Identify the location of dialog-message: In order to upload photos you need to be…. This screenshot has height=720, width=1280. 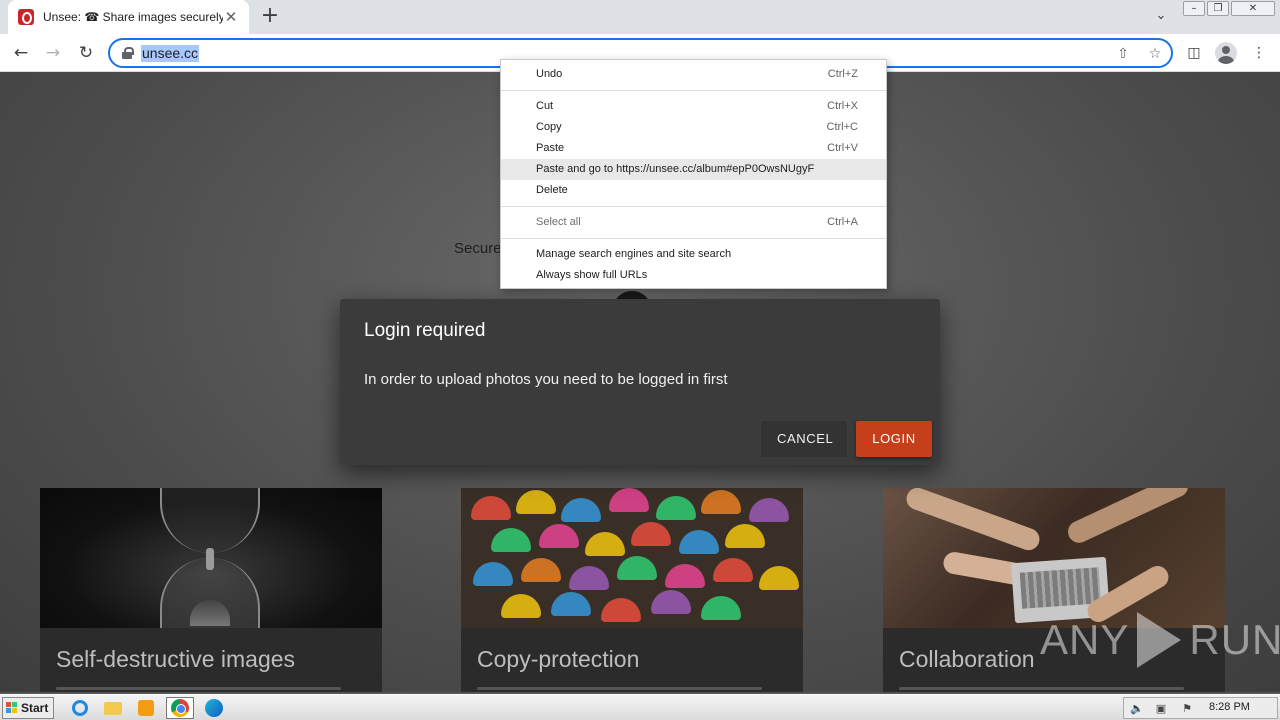
(546, 379).